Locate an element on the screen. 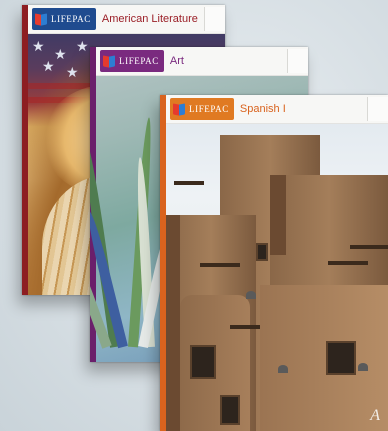 This screenshot has height=431, width=388. cover-corner-mark: A is located at coordinates (375, 415).